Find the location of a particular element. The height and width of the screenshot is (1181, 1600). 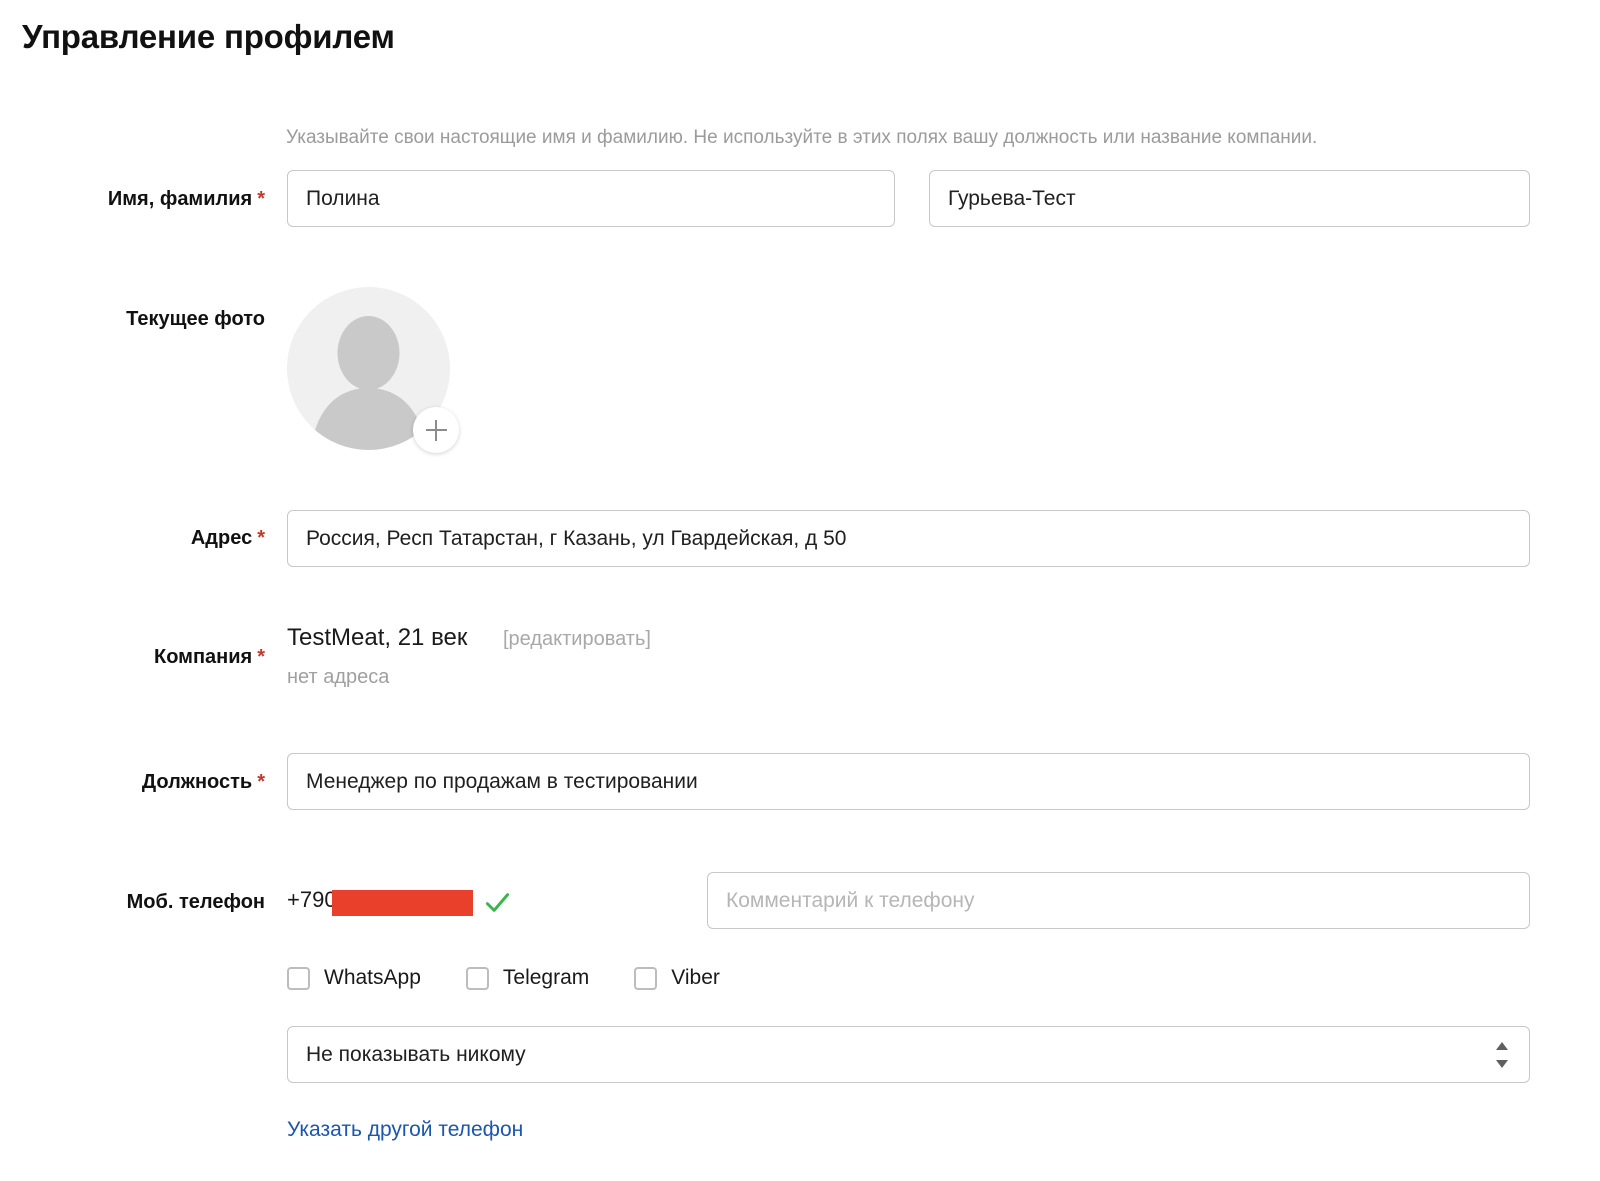

photo-label: Текущее фото is located at coordinates (195, 319).